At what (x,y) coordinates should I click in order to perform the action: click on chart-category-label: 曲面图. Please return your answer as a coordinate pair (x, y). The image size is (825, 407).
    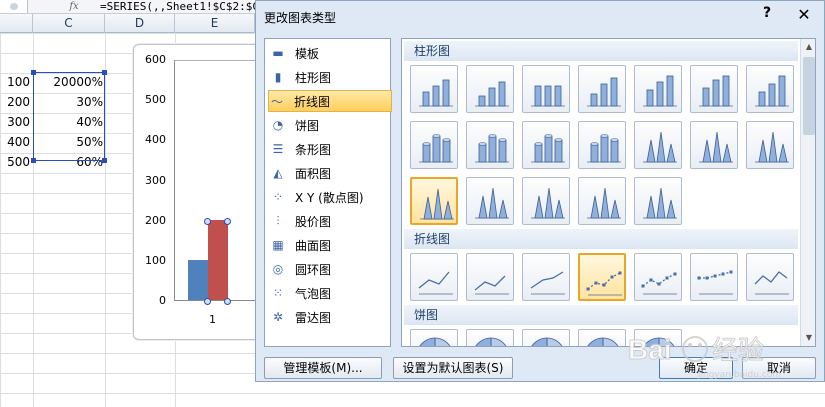
    Looking at the image, I should click on (313, 245).